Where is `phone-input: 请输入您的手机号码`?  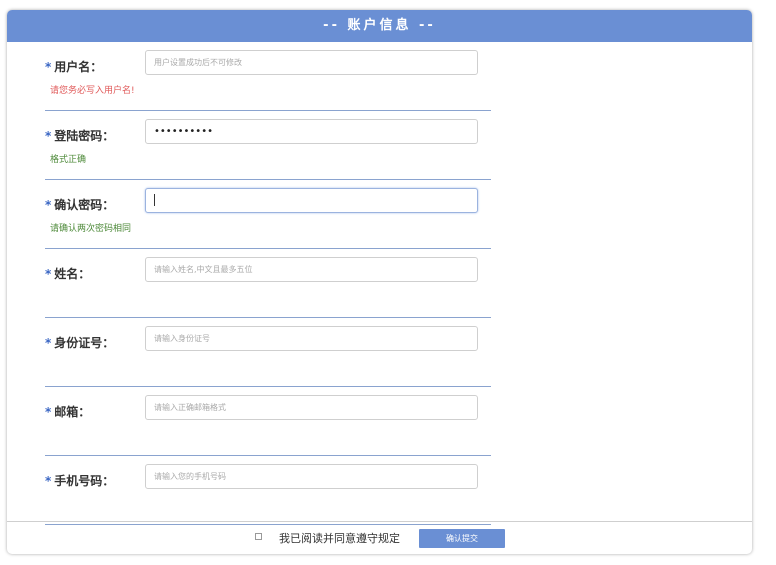 phone-input: 请输入您的手机号码 is located at coordinates (311, 476).